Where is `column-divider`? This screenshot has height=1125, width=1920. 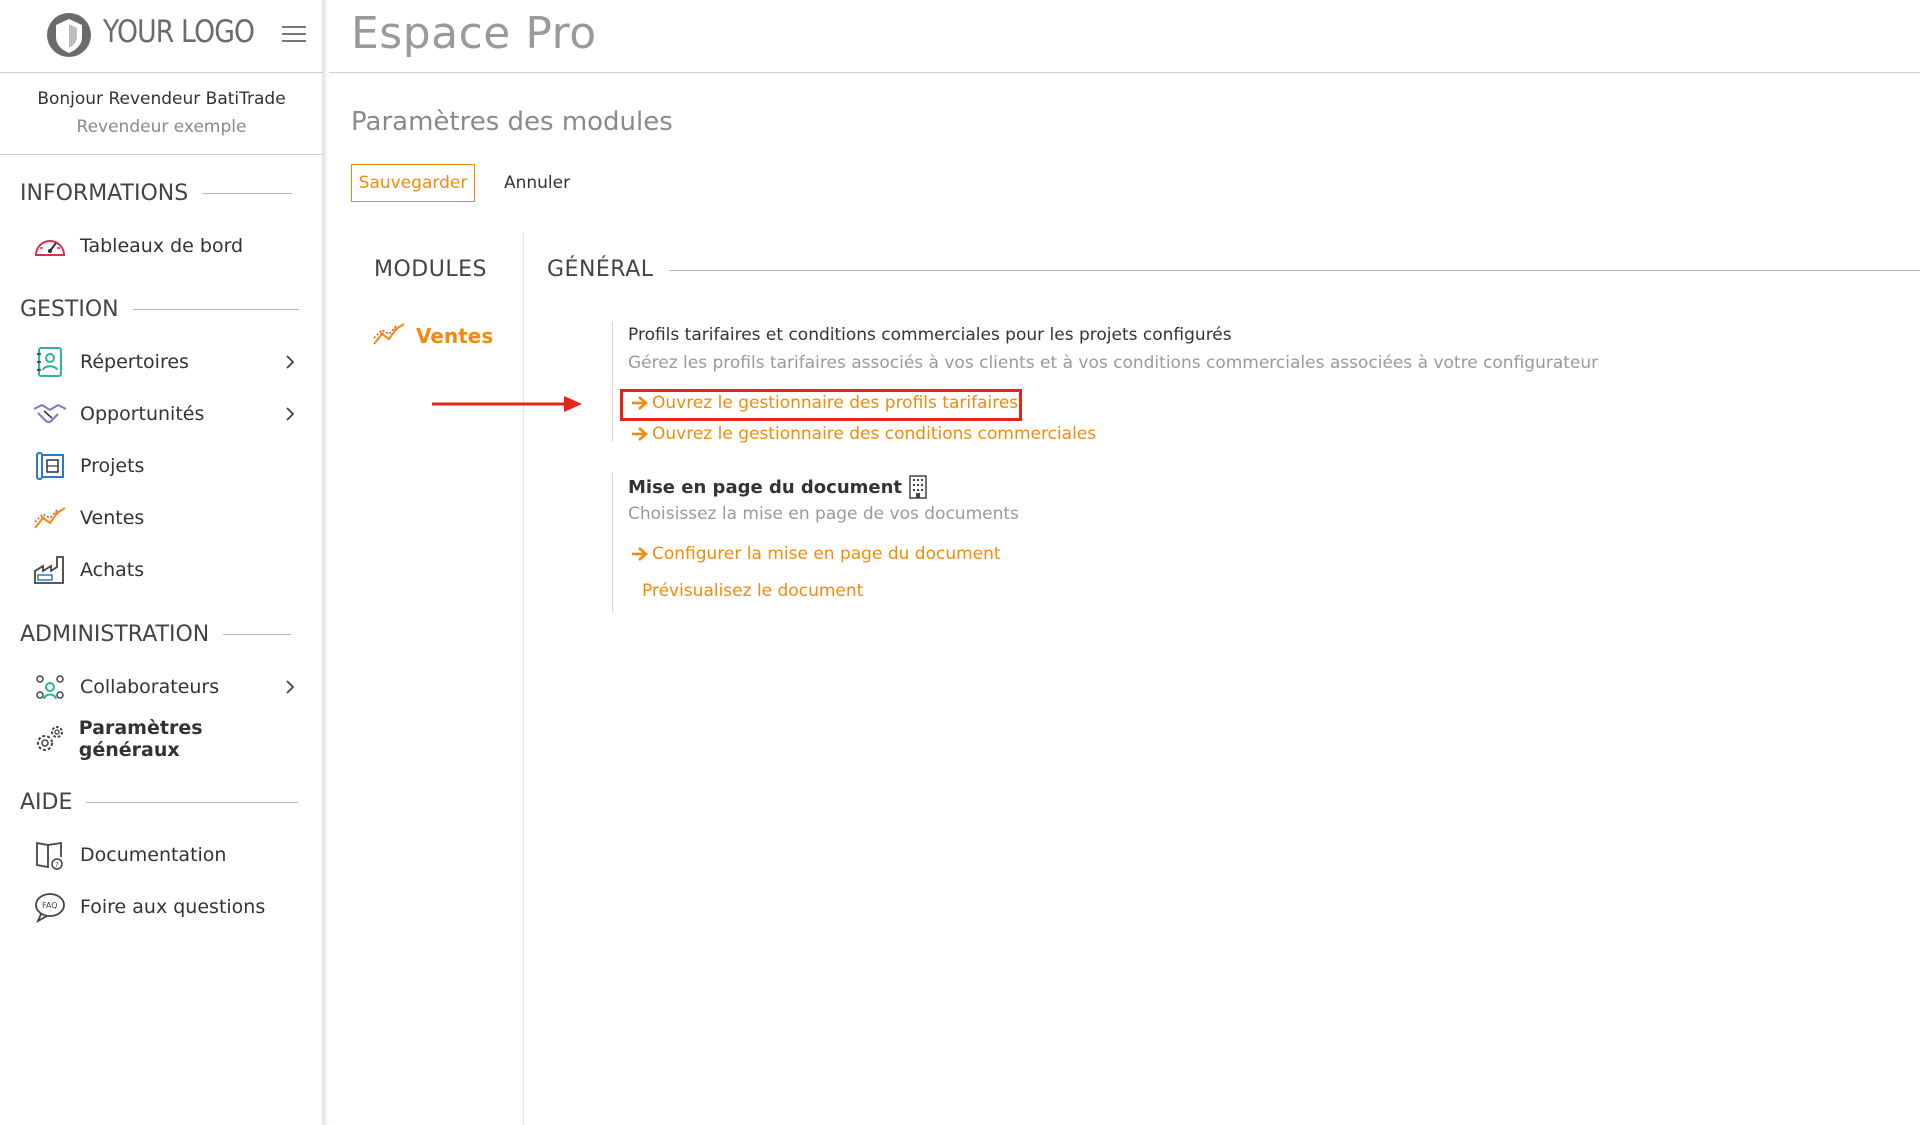 column-divider is located at coordinates (523, 678).